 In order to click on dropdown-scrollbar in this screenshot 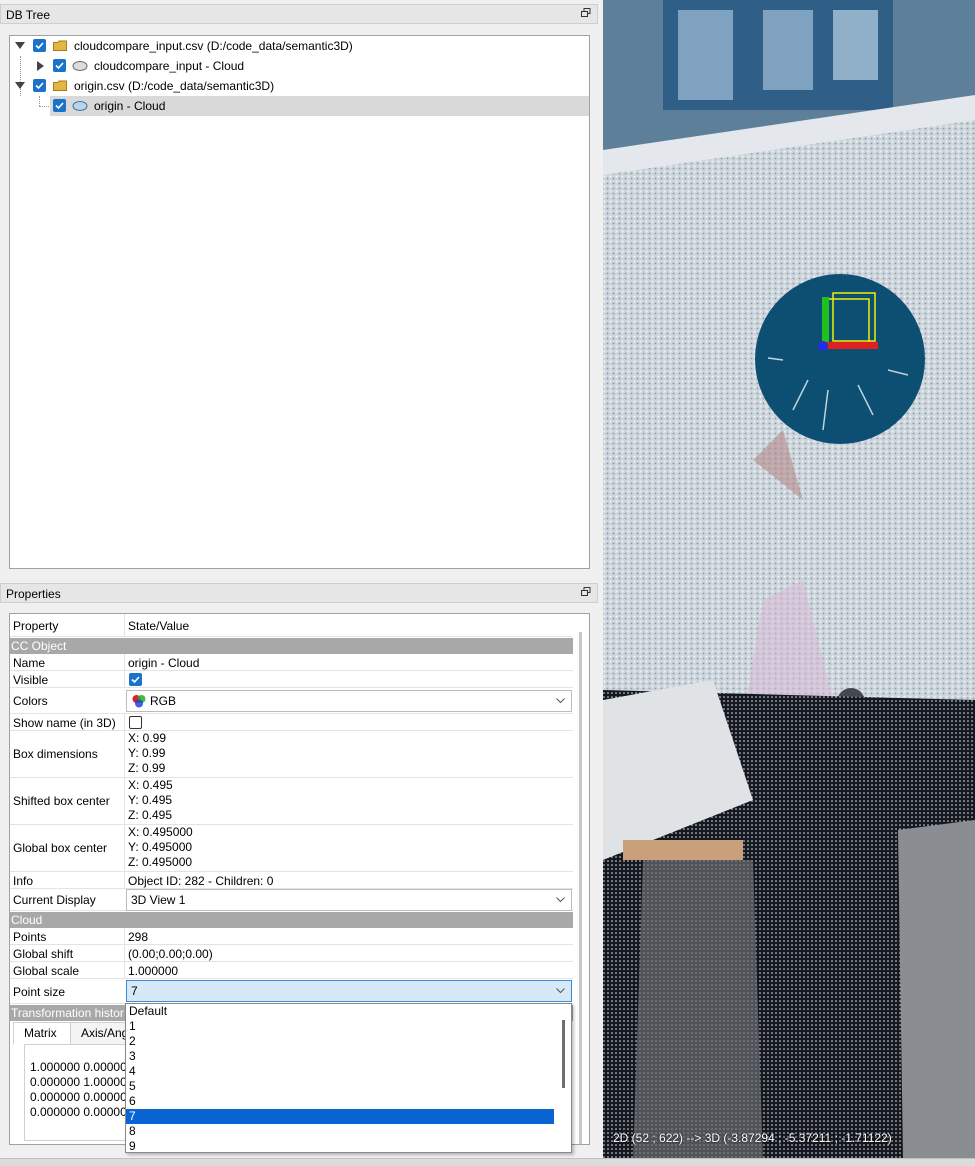, I will do `click(563, 1054)`.